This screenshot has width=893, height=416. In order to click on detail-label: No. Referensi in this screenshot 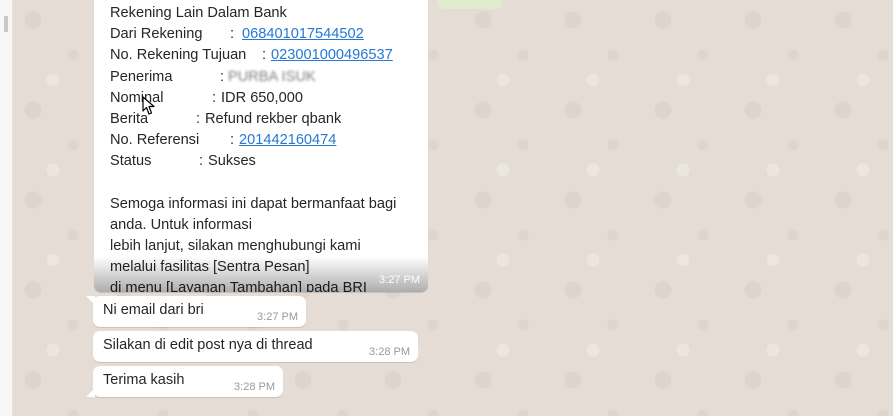, I will do `click(155, 140)`.